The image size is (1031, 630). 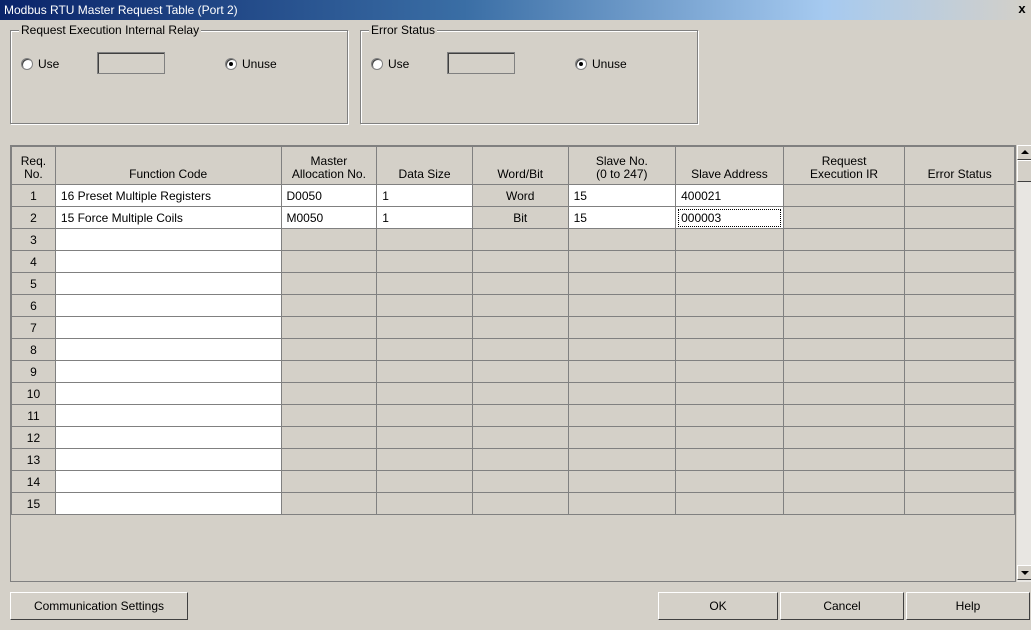 I want to click on error-status-address-input, so click(x=481, y=63).